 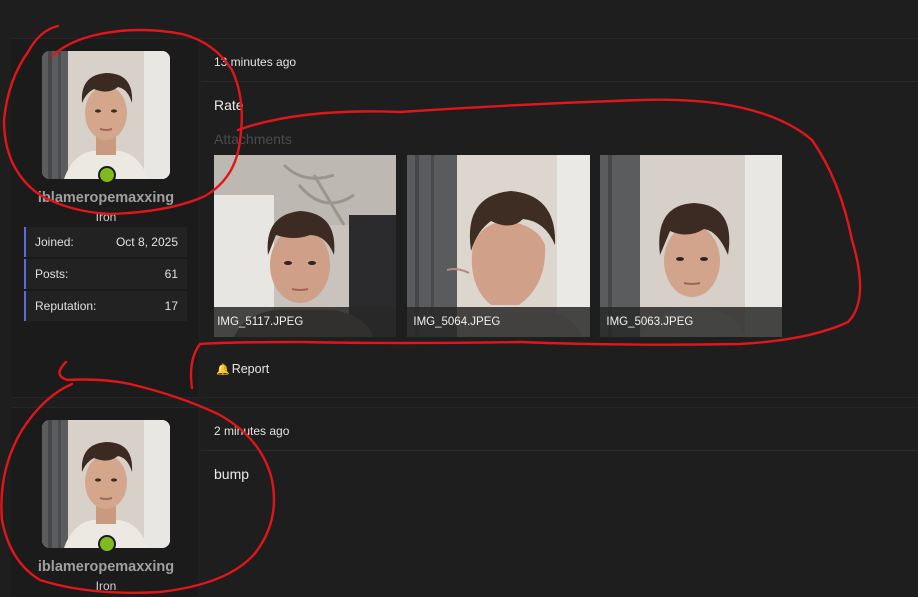 What do you see at coordinates (305, 322) in the screenshot?
I see `attachment-caption: IMG_5117.JPEG` at bounding box center [305, 322].